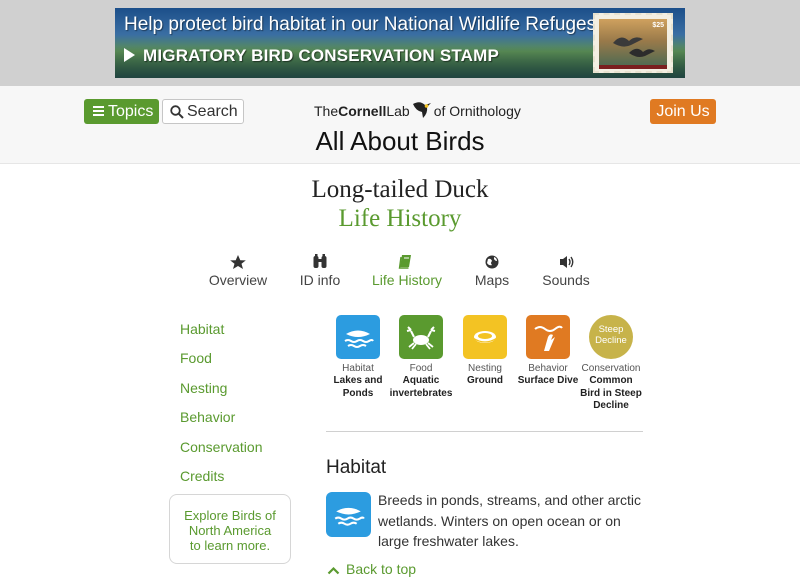 This screenshot has width=800, height=588. What do you see at coordinates (658, 25) in the screenshot?
I see `stamp-value: $25` at bounding box center [658, 25].